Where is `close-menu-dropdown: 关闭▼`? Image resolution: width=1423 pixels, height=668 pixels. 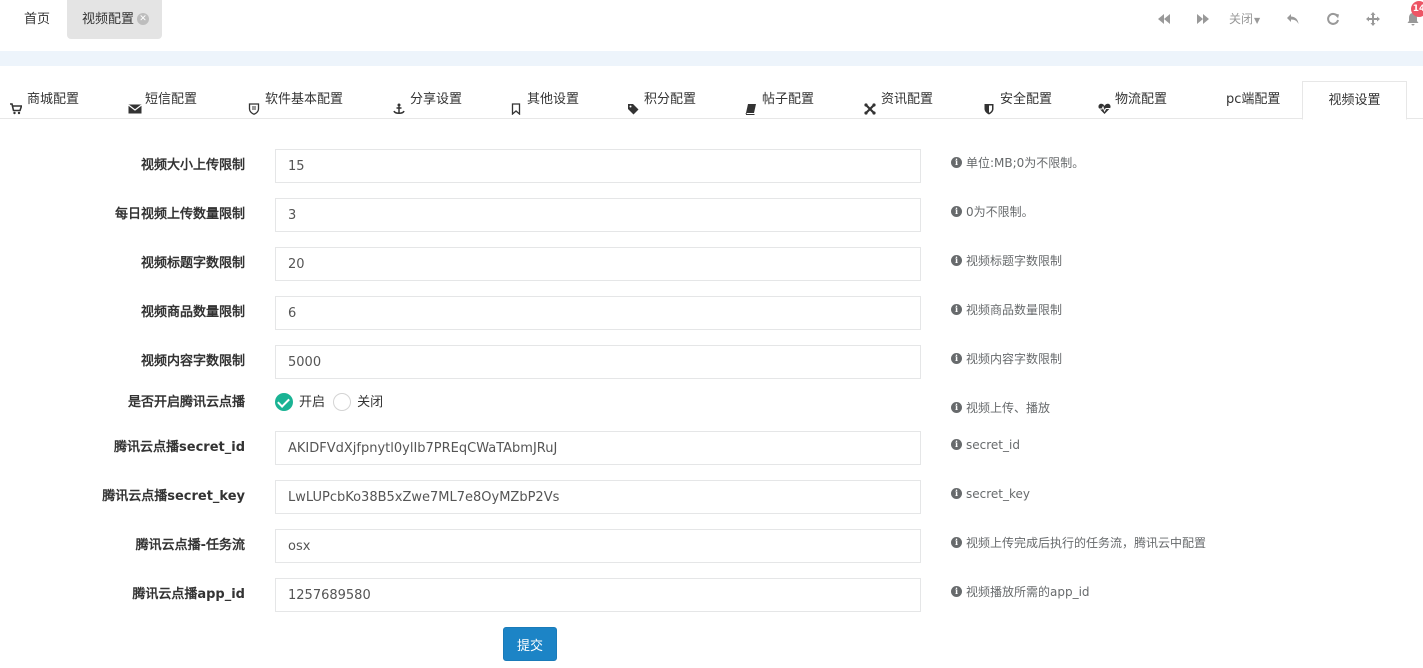 close-menu-dropdown: 关闭▼ is located at coordinates (1248, 19).